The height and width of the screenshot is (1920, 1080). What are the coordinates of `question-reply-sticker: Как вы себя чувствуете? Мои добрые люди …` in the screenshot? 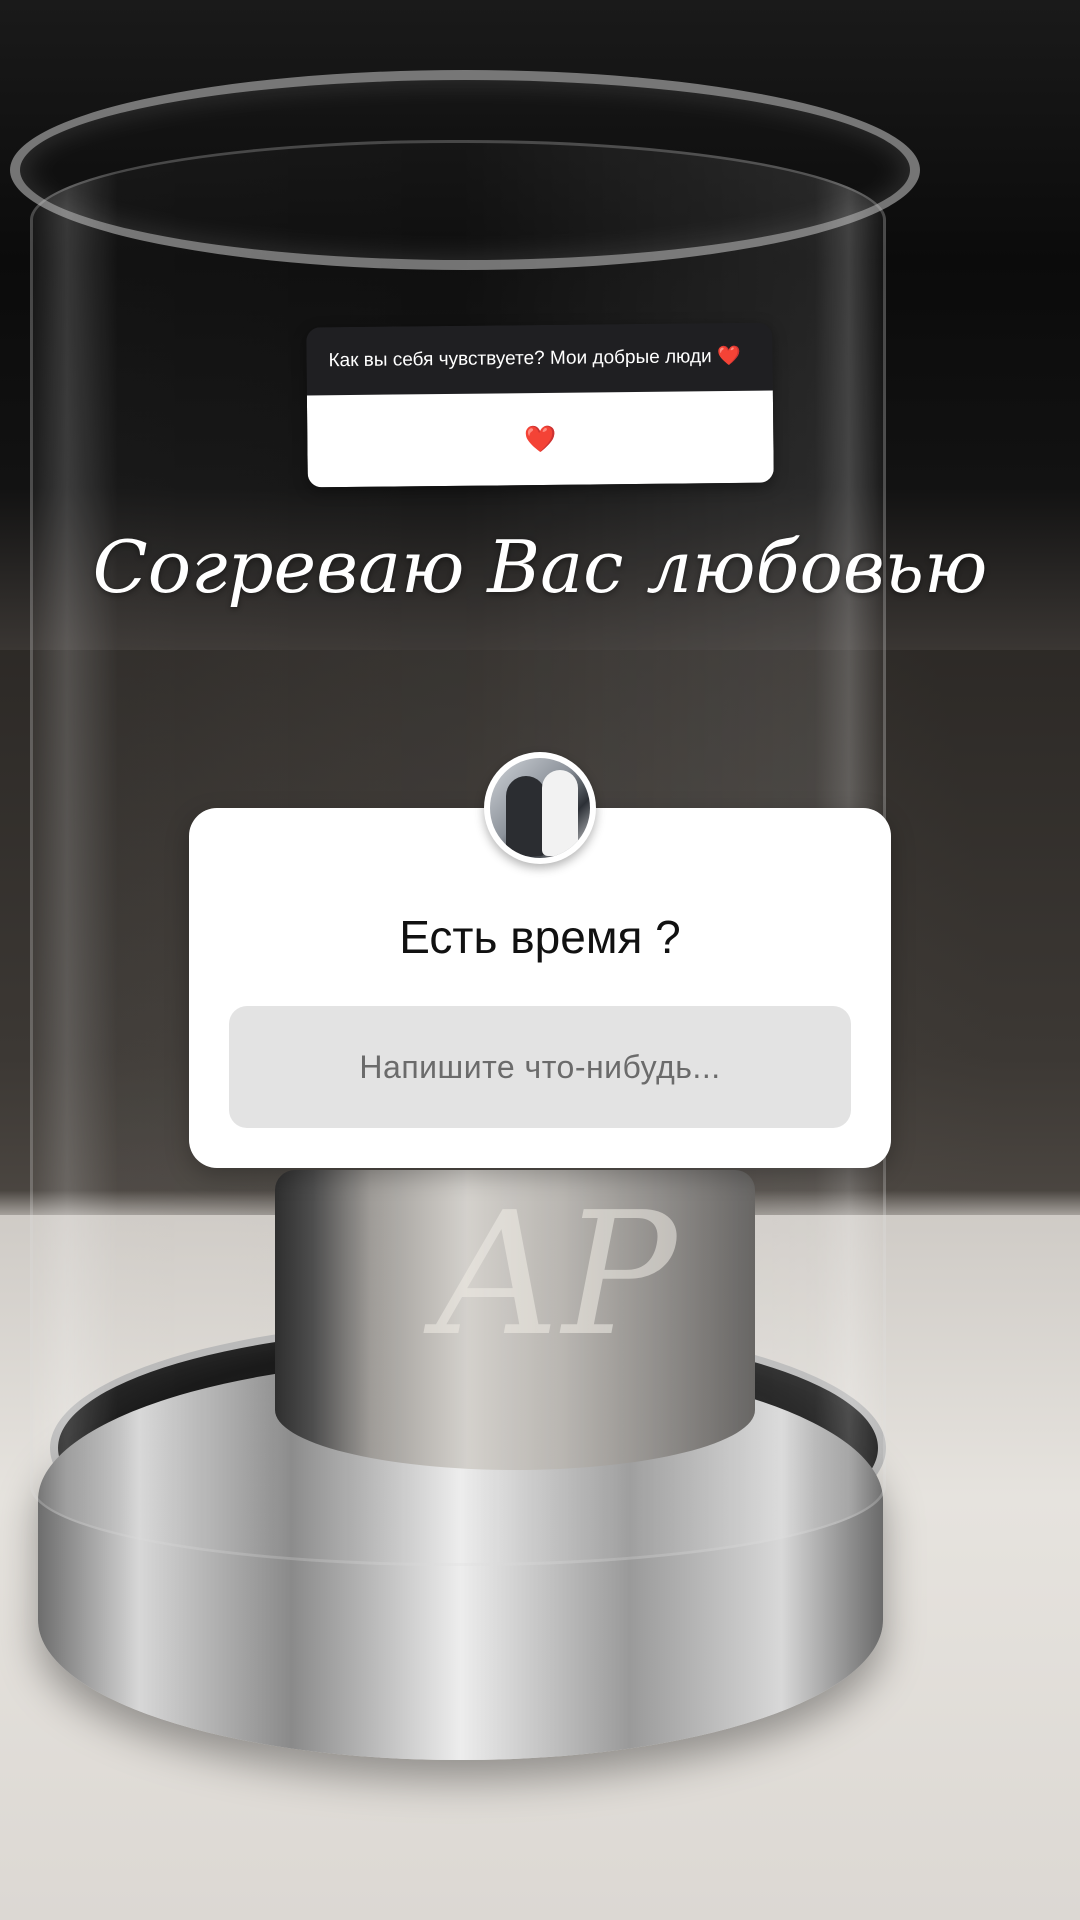 It's located at (540, 405).